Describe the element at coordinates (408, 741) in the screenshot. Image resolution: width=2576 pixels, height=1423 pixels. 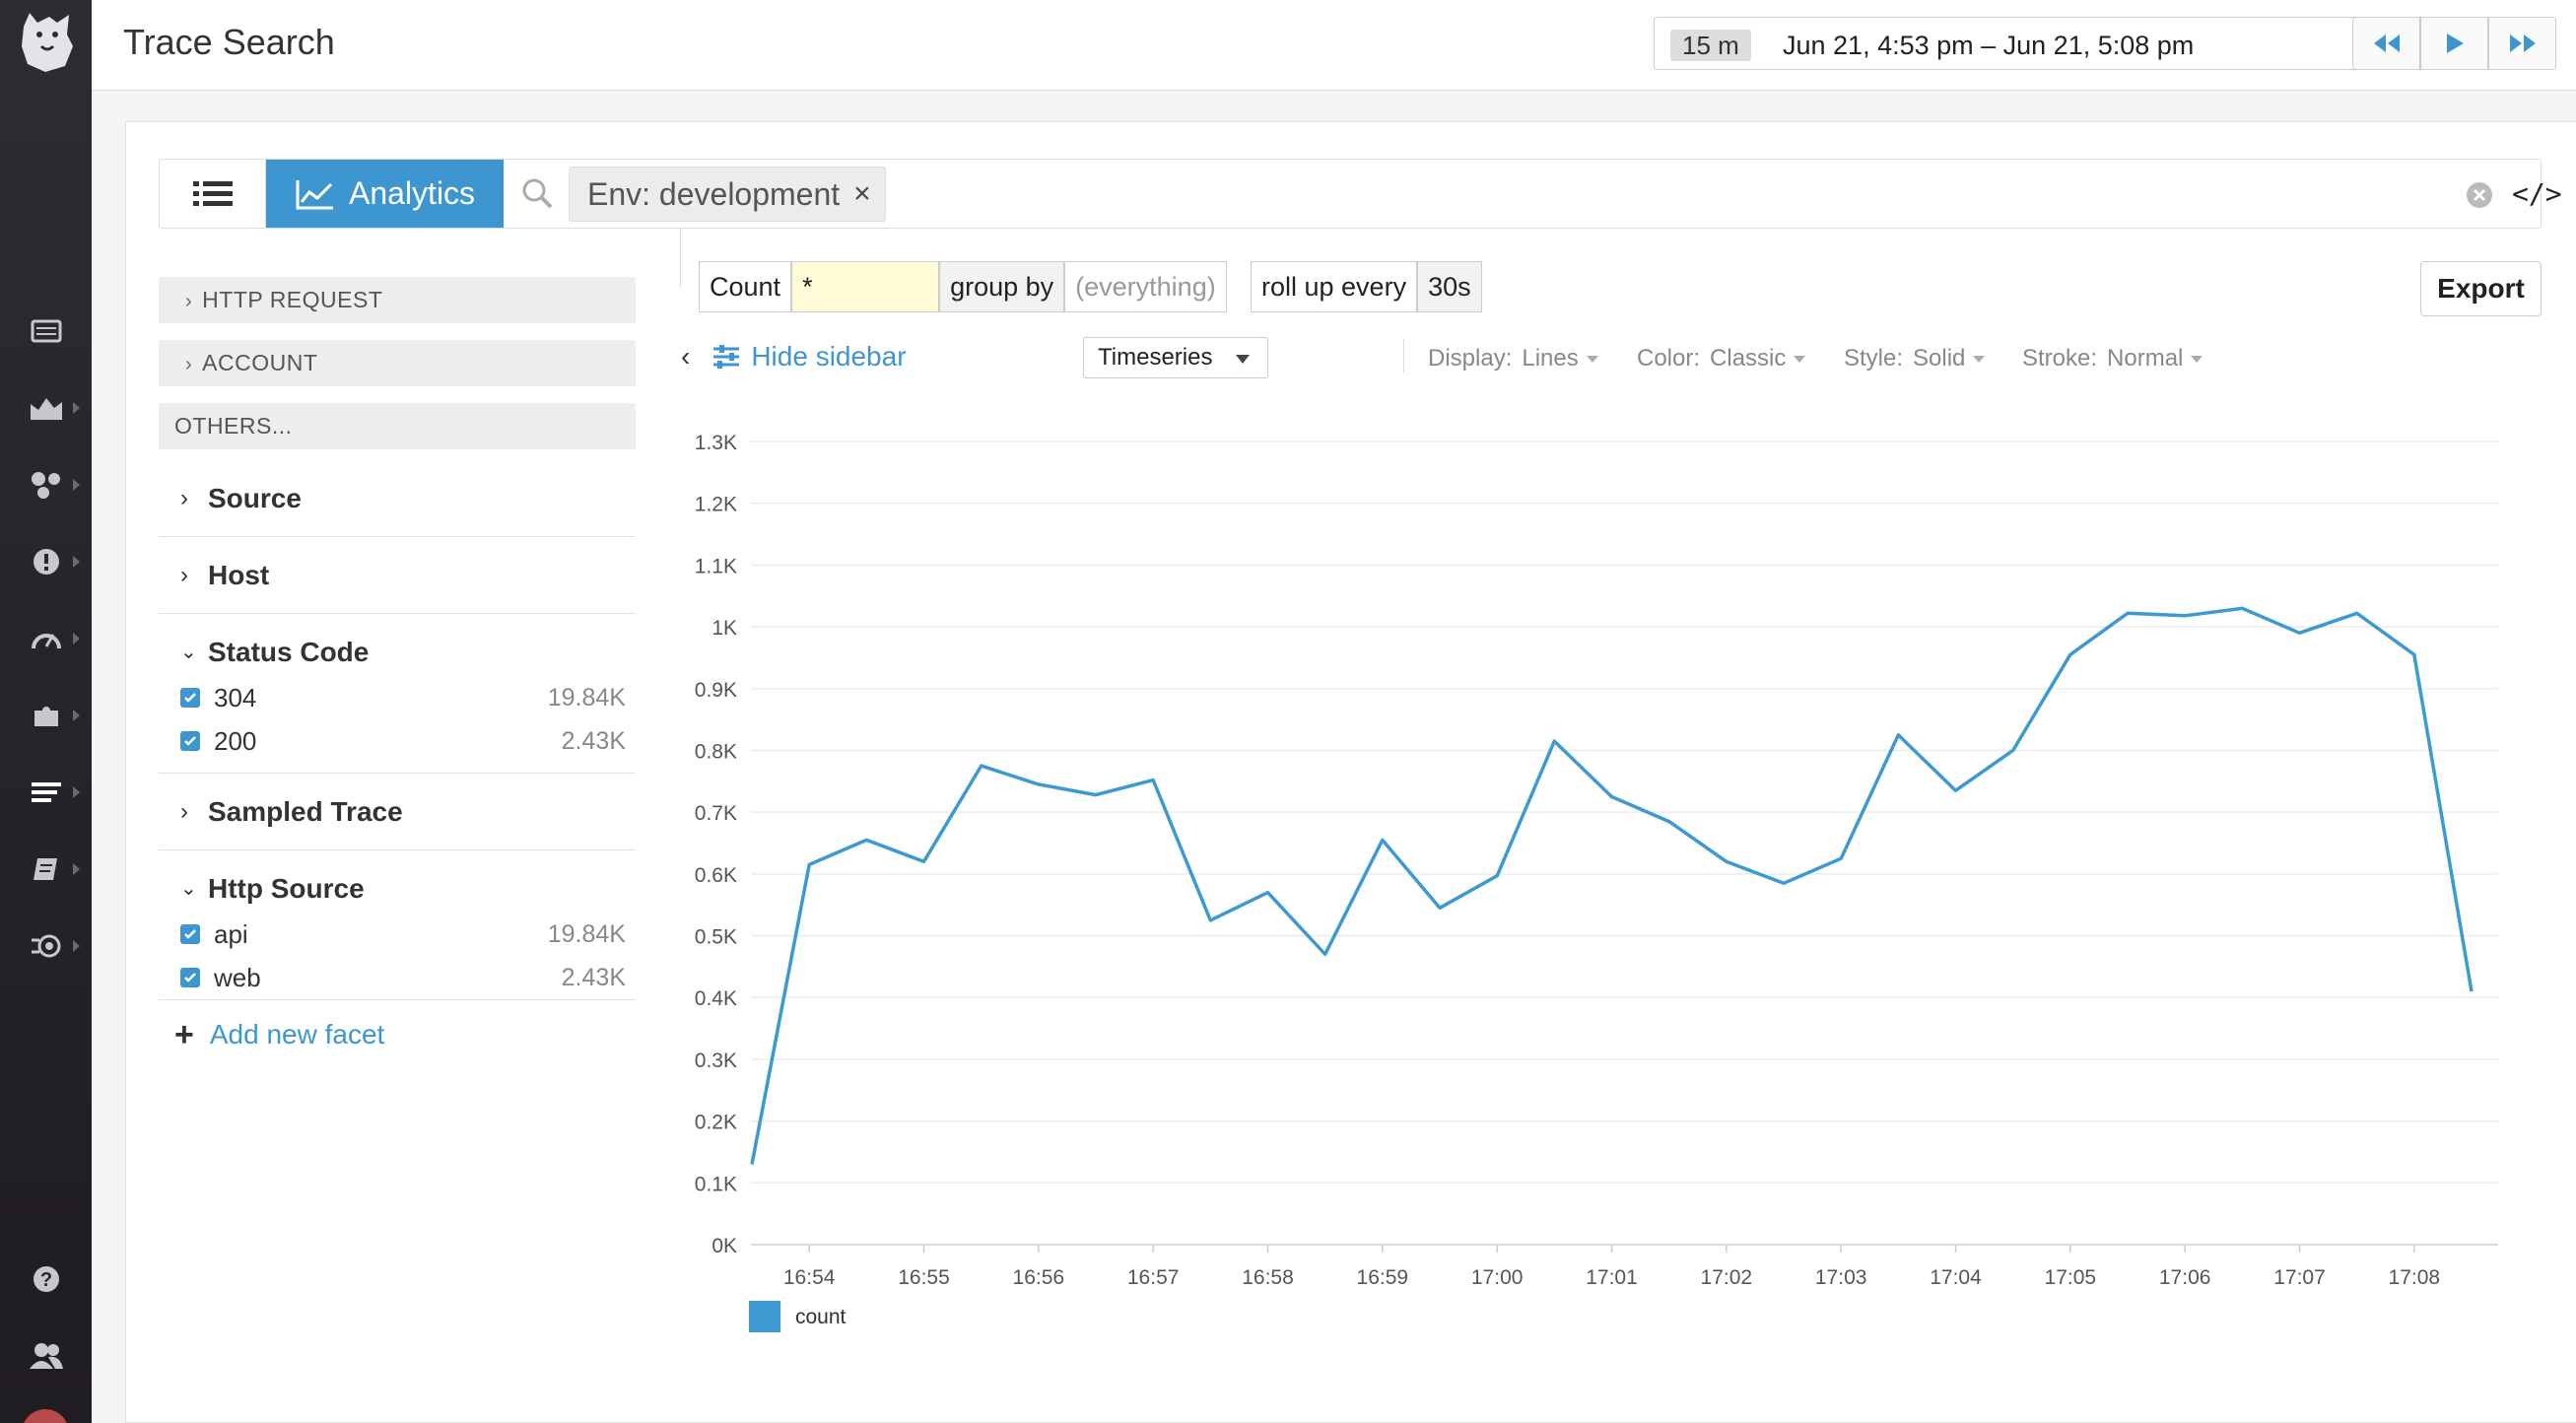
I see `facet-value-row: 200 2.43K` at that location.